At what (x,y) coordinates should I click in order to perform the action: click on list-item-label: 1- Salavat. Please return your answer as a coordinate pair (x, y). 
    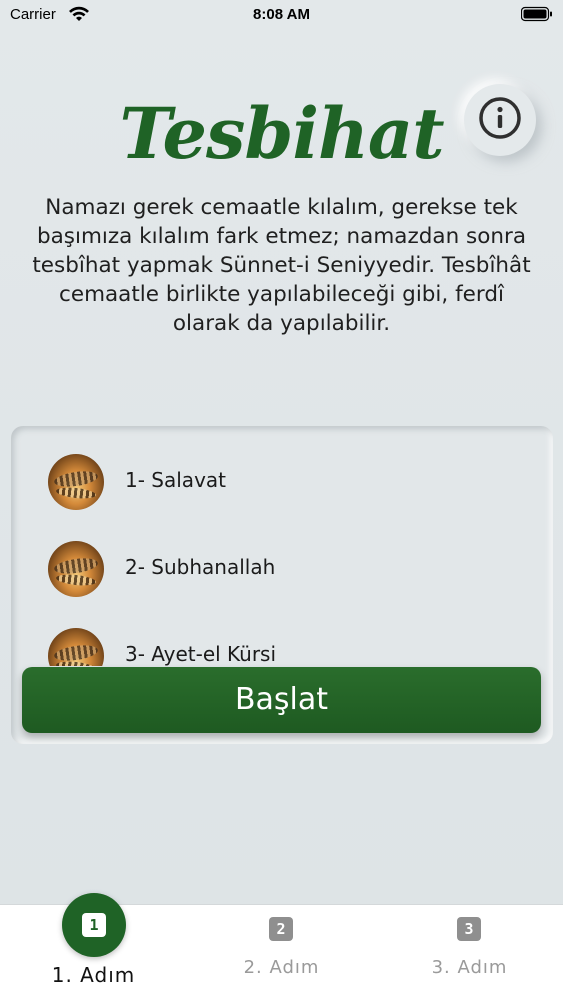
    Looking at the image, I should click on (175, 480).